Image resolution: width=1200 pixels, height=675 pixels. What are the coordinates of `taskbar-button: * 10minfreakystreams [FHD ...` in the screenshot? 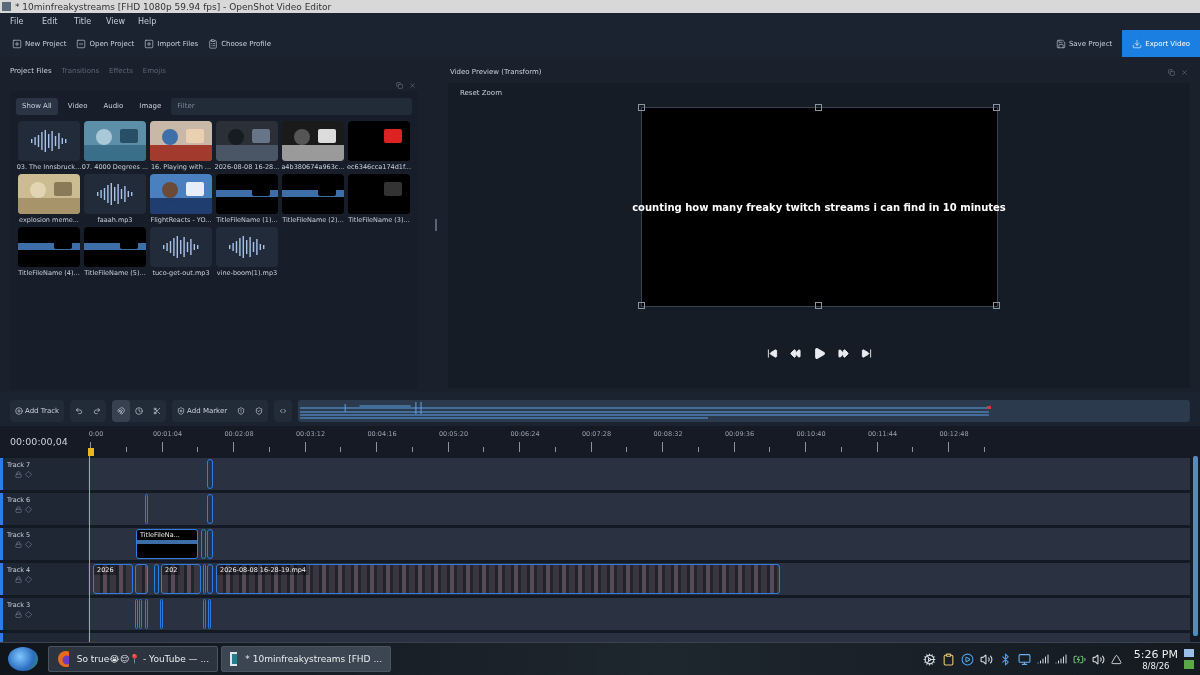 It's located at (306, 659).